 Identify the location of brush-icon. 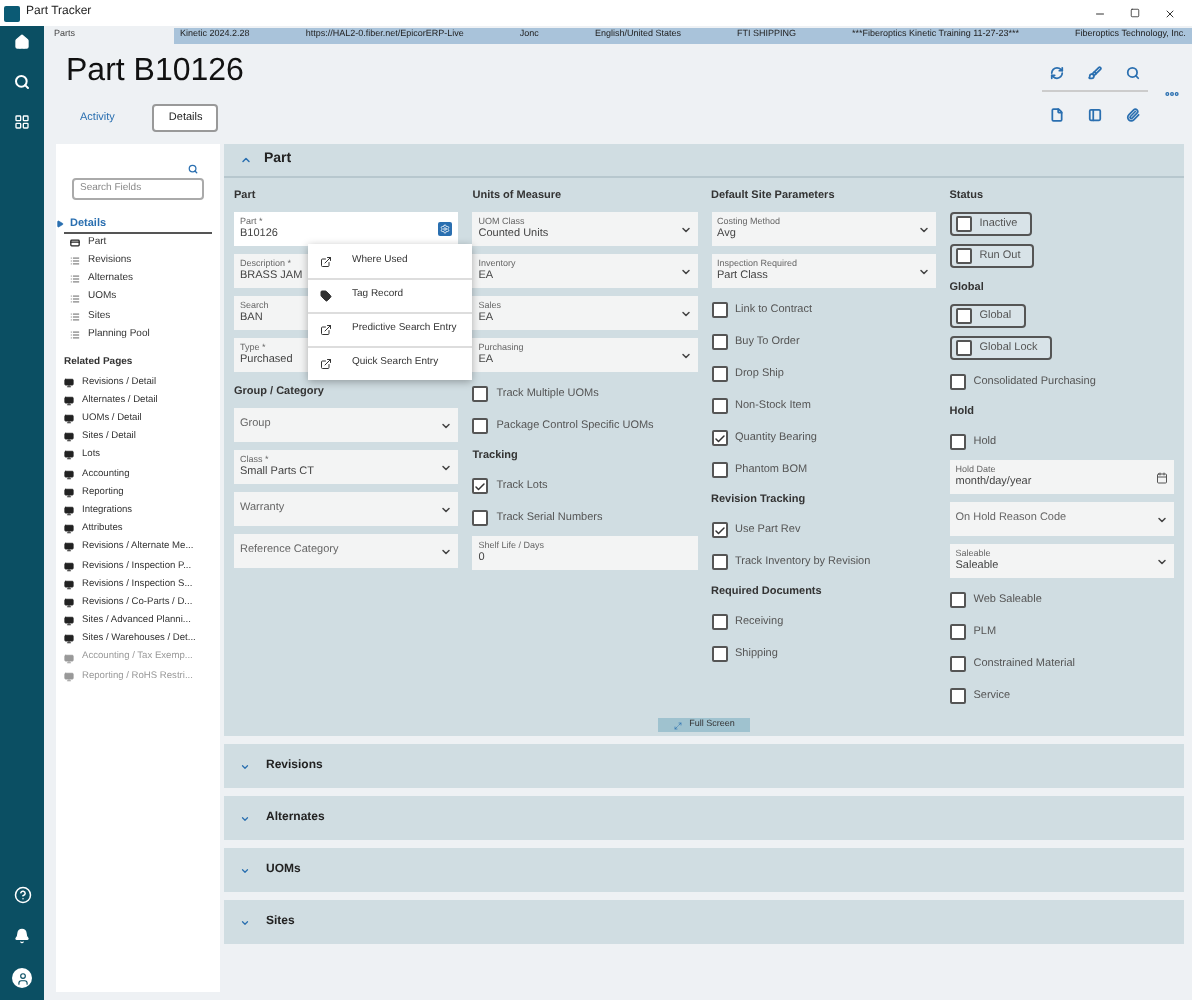
(1095, 73).